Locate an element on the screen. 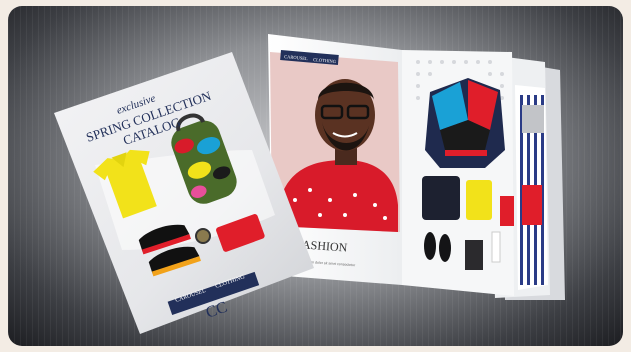 This screenshot has height=352, width=631. watch-product is located at coordinates (203, 236).